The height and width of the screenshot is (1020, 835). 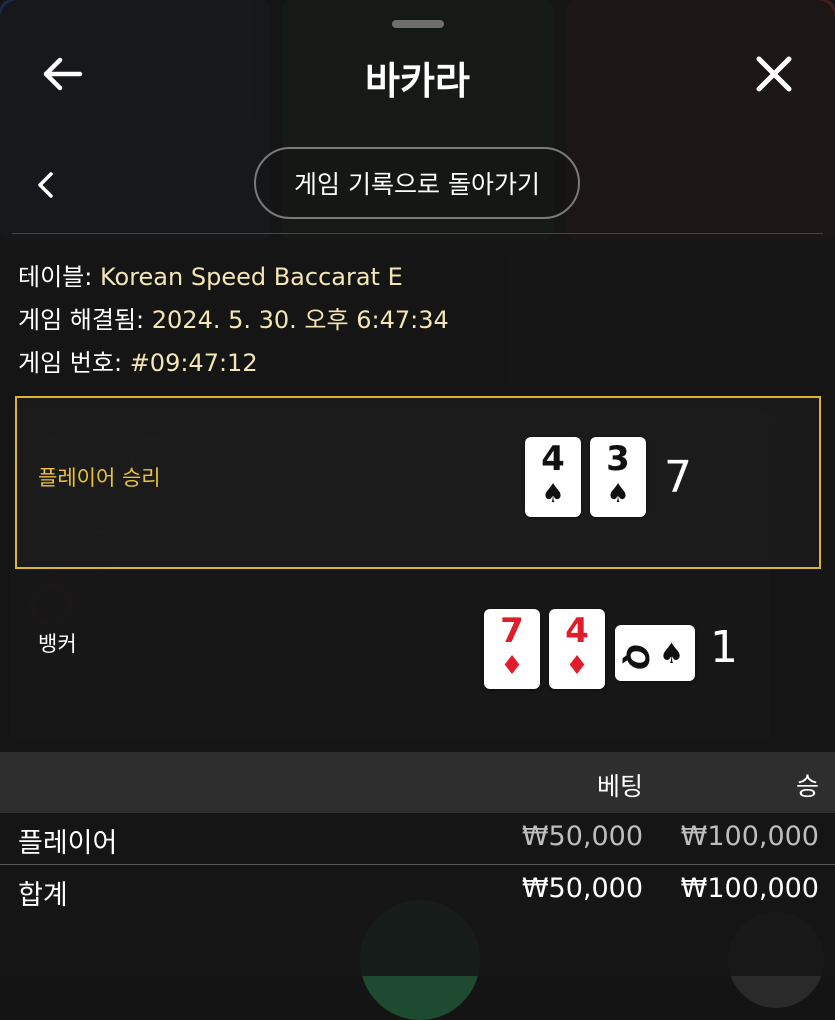 What do you see at coordinates (417, 838) in the screenshot?
I see `table-row: 플레이어 ₩50,000 ₩100,000` at bounding box center [417, 838].